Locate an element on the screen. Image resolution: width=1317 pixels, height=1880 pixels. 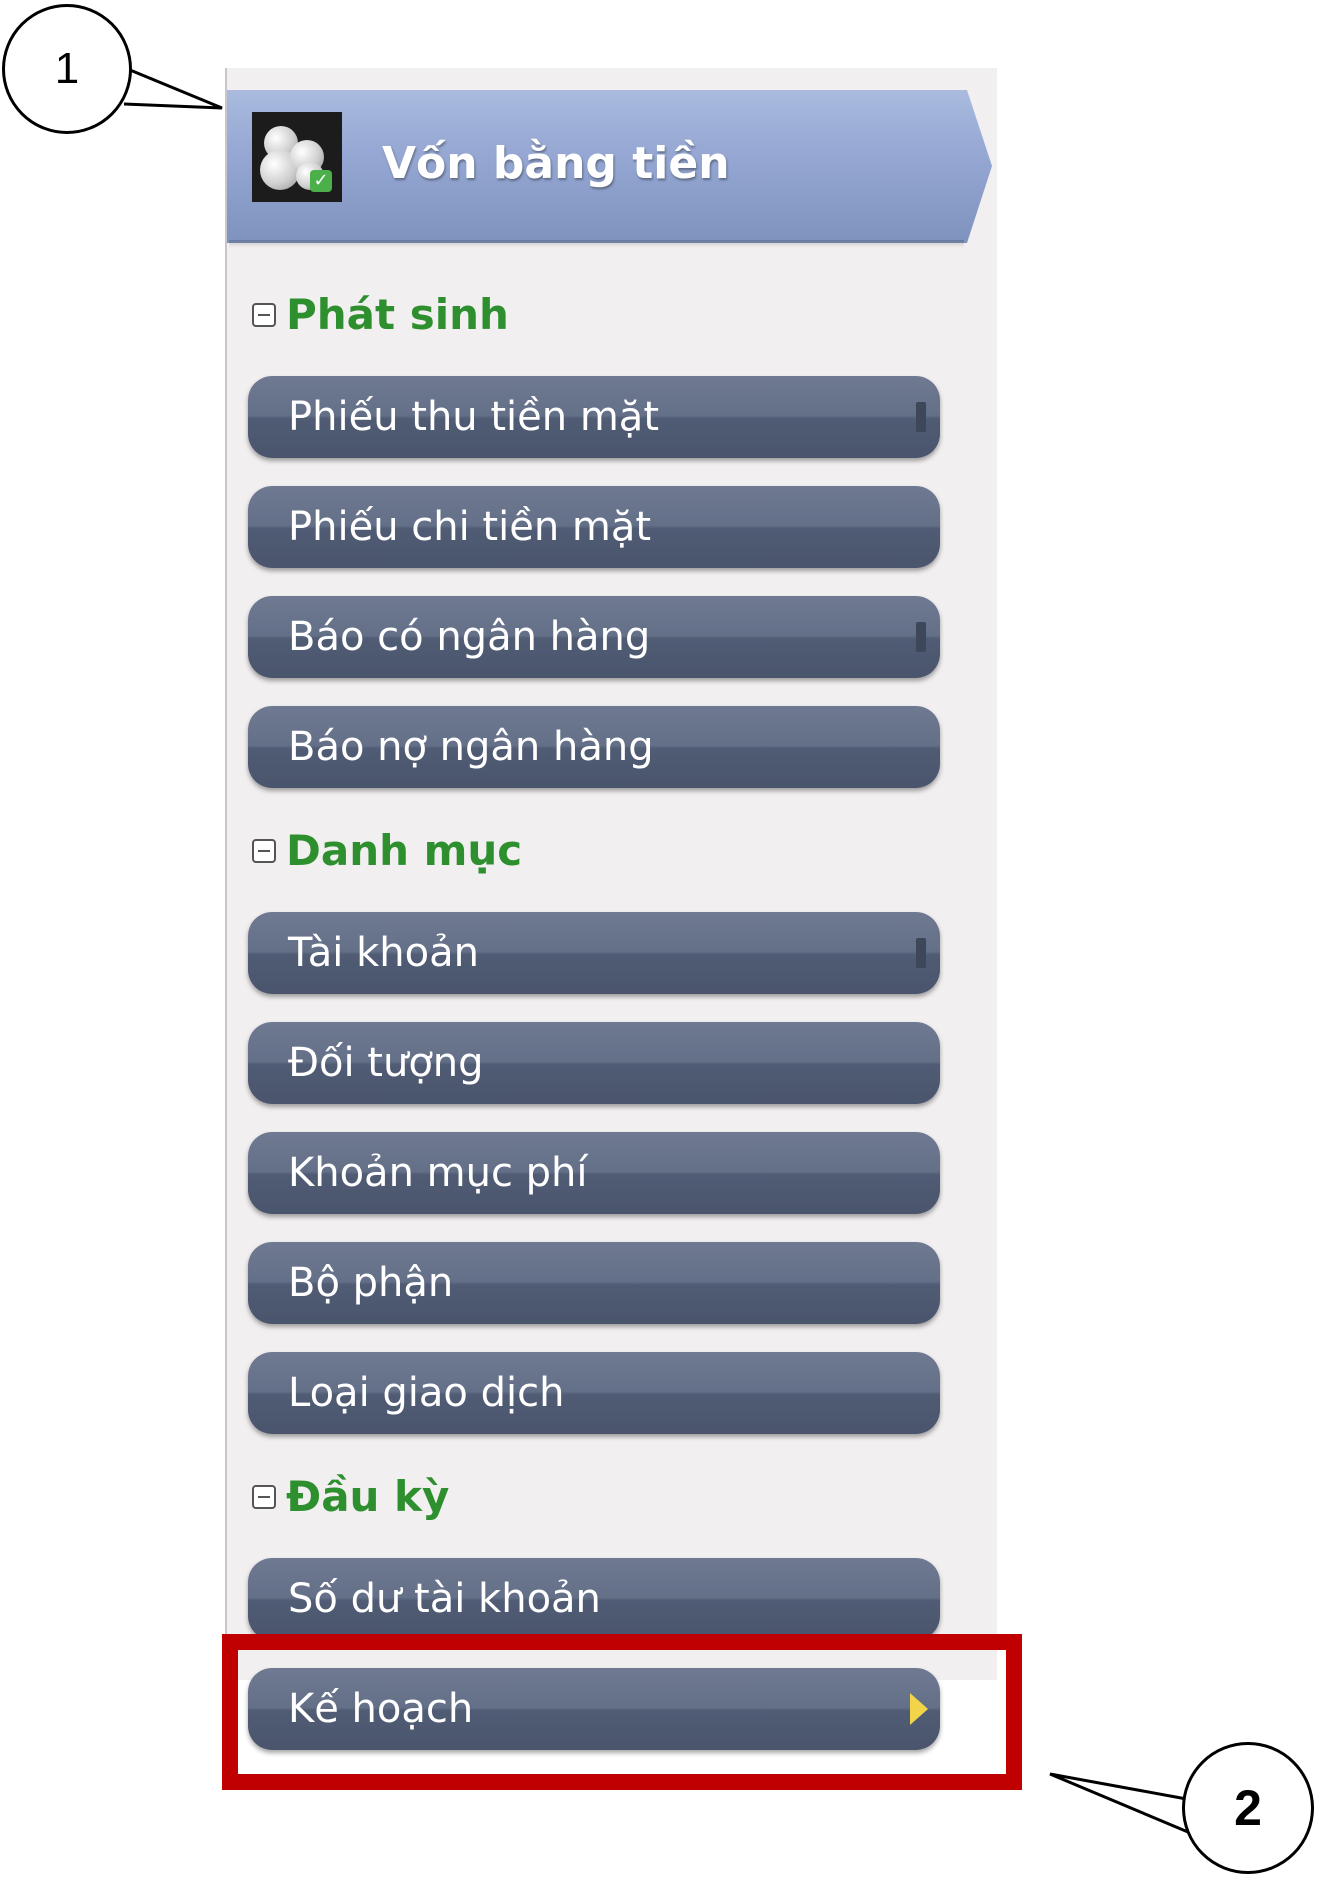
menu-item-label: Tài khoản is located at coordinates (383, 953).